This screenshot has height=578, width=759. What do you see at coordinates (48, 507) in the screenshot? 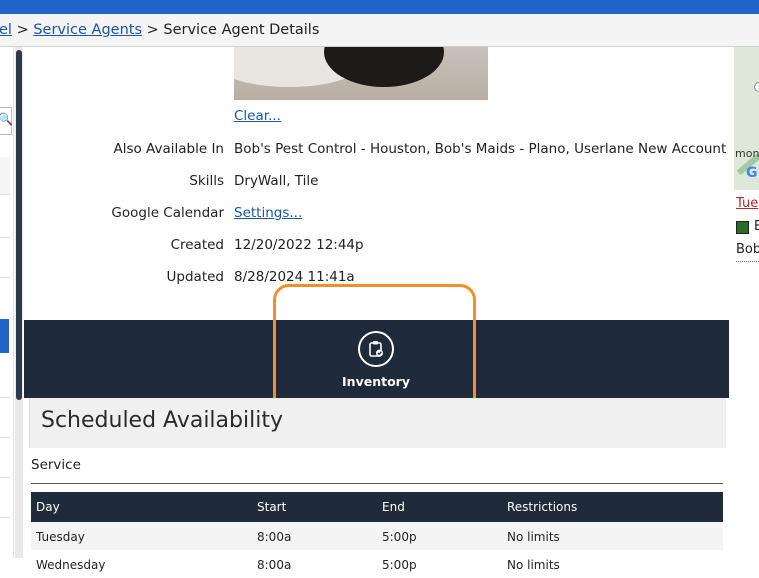
I see `column-header-day: Day` at bounding box center [48, 507].